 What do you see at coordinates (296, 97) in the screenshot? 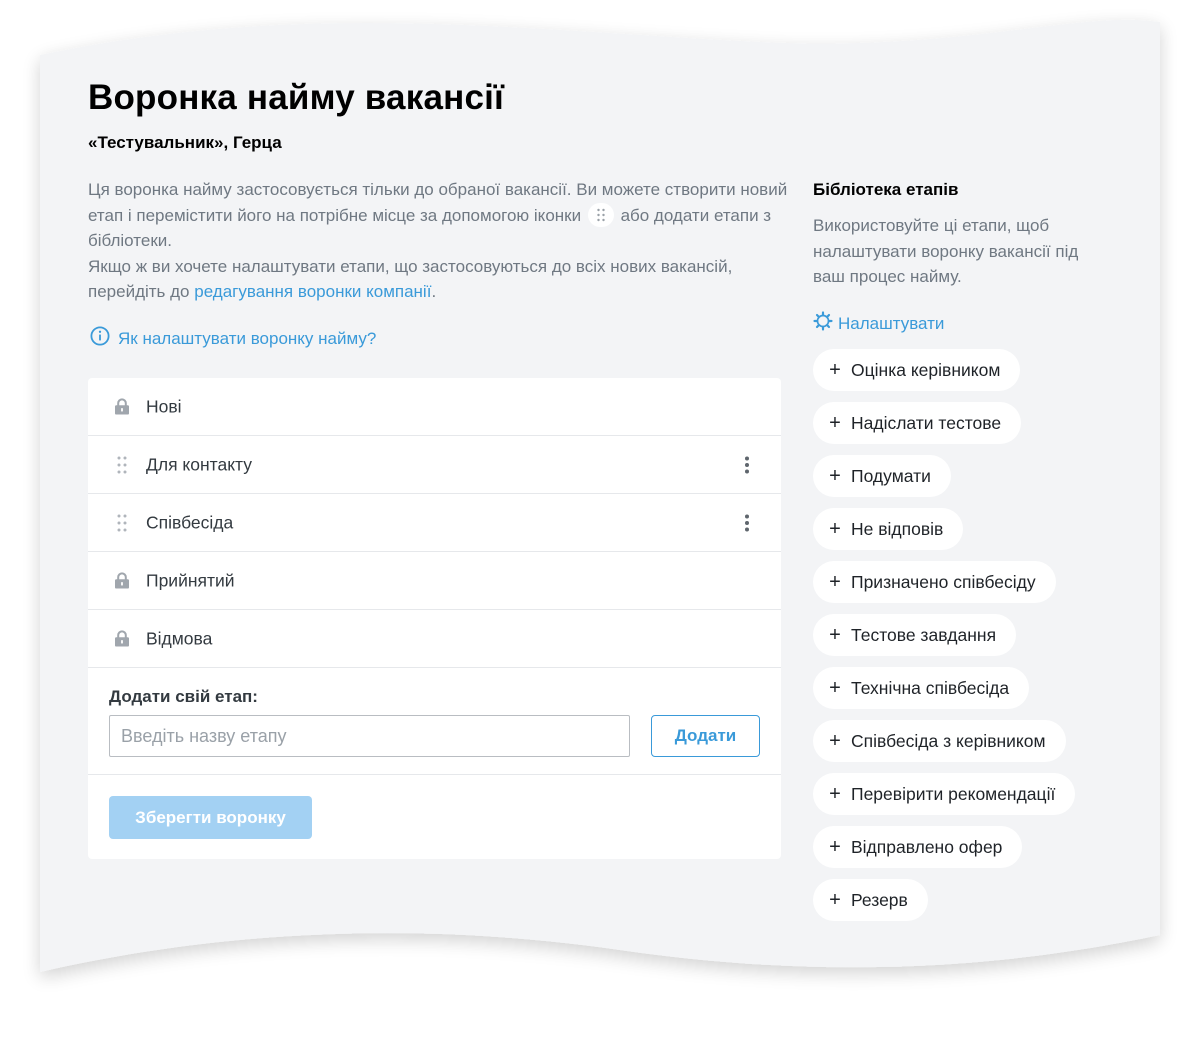
I see `page-title: Воронка найму вакансії` at bounding box center [296, 97].